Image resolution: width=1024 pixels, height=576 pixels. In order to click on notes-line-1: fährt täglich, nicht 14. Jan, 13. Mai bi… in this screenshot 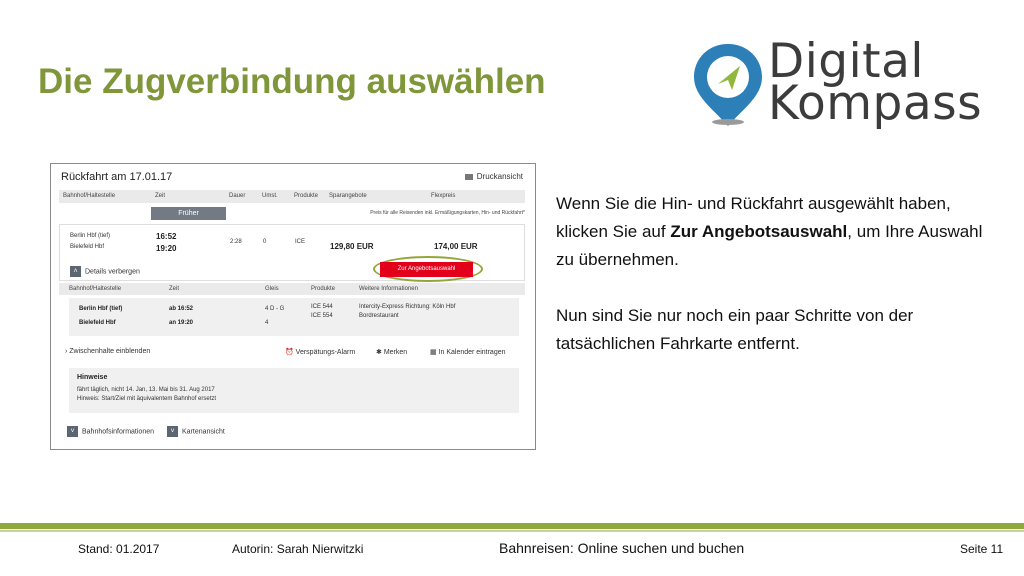, I will do `click(146, 390)`.